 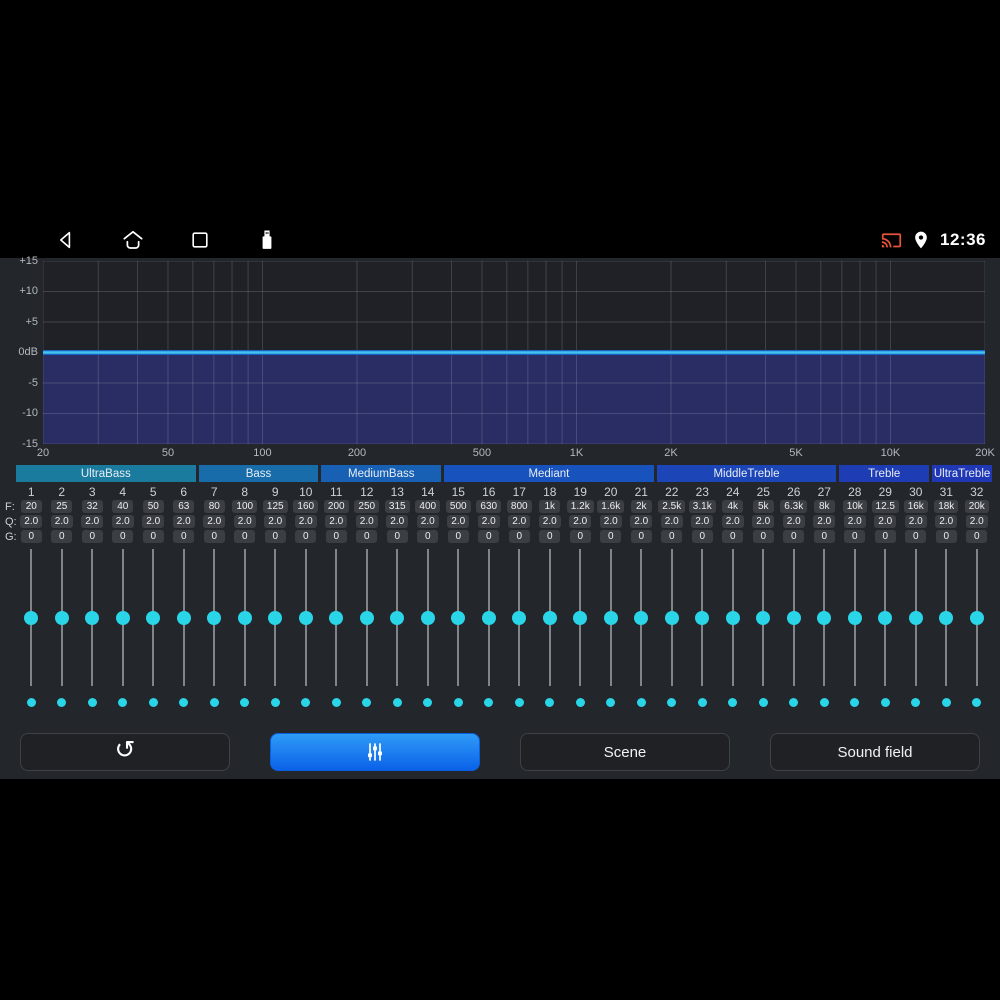 What do you see at coordinates (625, 752) in the screenshot?
I see `scene-button: Scene` at bounding box center [625, 752].